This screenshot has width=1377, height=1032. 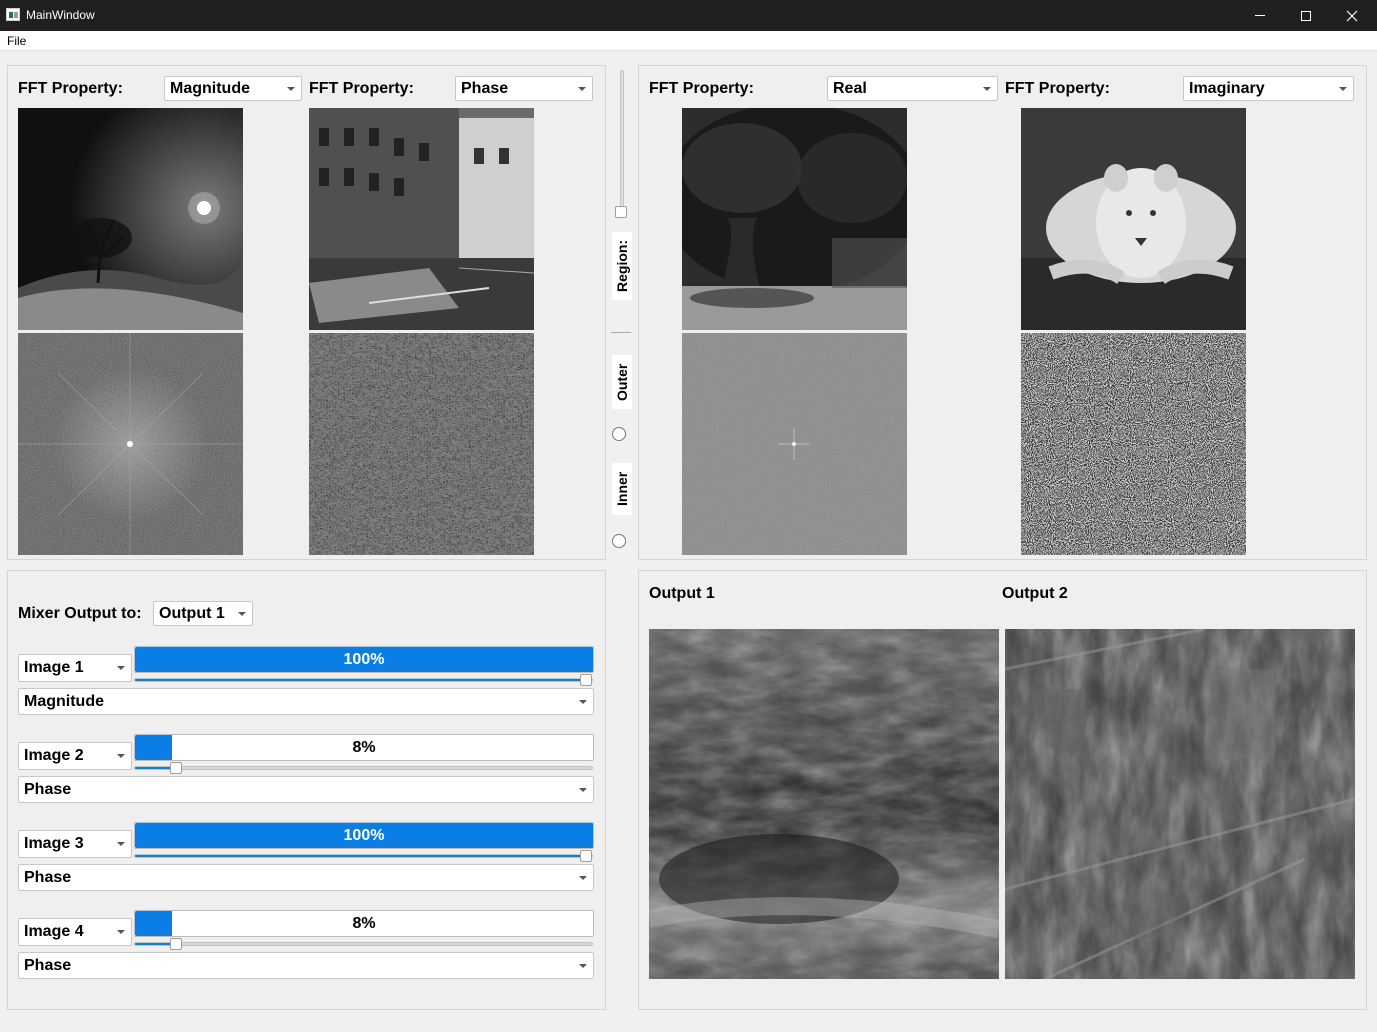 What do you see at coordinates (48, 877) in the screenshot?
I see `mixer-component-value-3: Phase` at bounding box center [48, 877].